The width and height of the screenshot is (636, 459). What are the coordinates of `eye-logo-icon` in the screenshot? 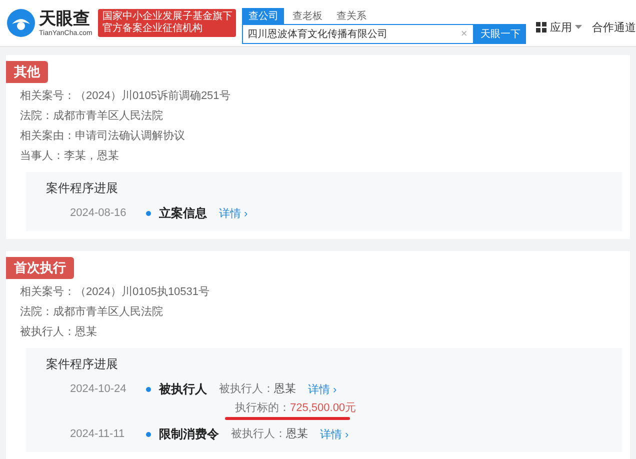 It's located at (21, 23).